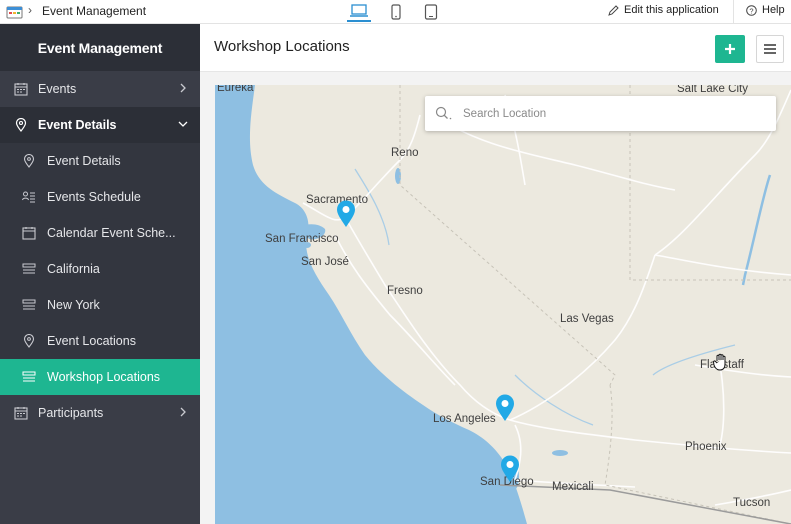  What do you see at coordinates (235, 89) in the screenshot?
I see `city-label: Eureka` at bounding box center [235, 89].